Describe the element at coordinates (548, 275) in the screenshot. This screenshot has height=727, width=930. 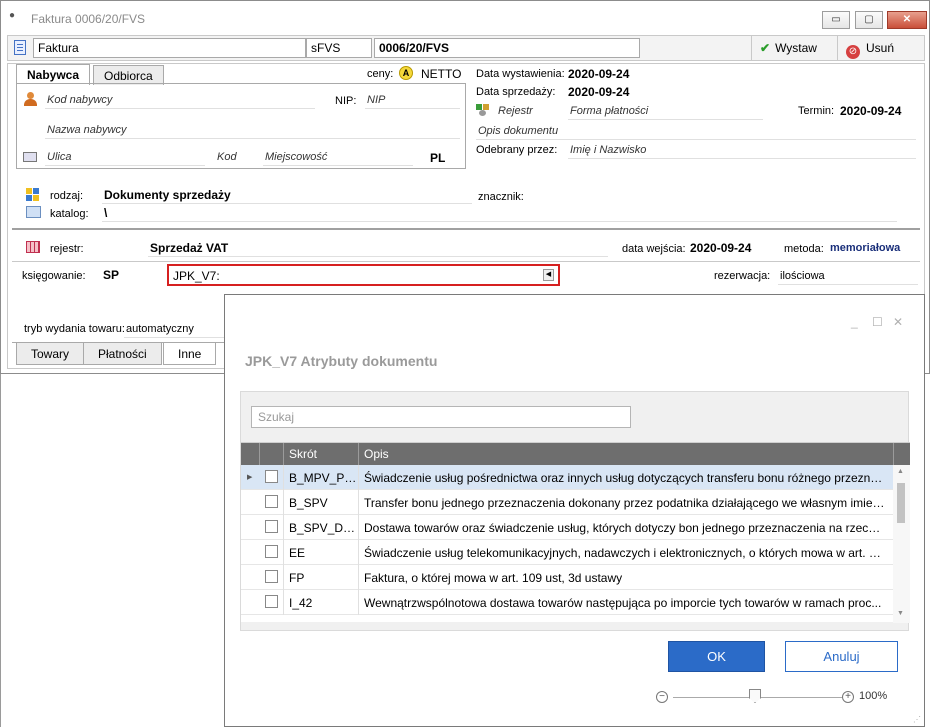
I see `chevron-left-icon: ◀` at that location.